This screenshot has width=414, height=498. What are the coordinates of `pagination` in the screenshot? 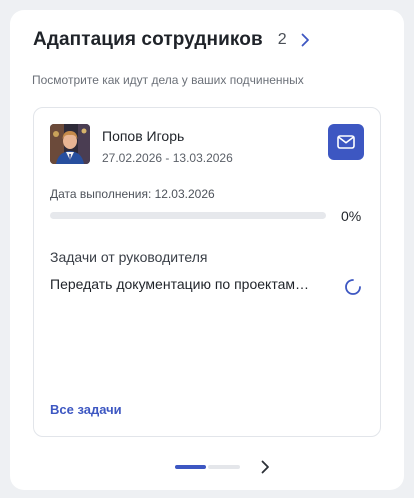 It's located at (223, 467).